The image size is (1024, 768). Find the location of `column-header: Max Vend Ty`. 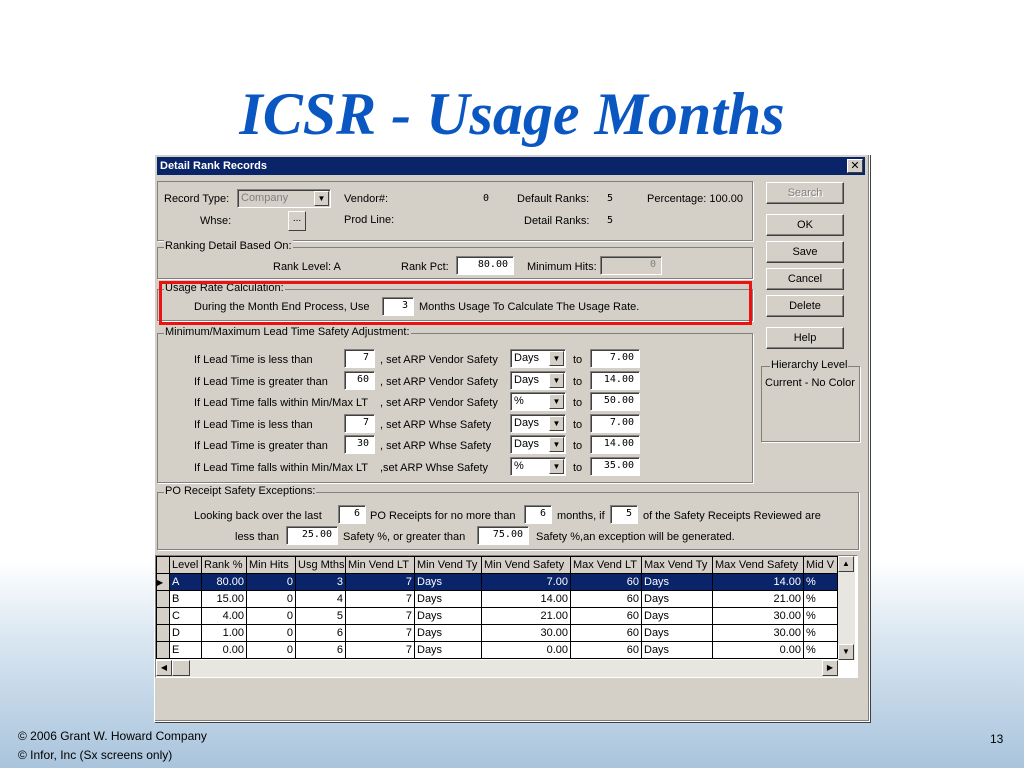

column-header: Max Vend Ty is located at coordinates (677, 565).